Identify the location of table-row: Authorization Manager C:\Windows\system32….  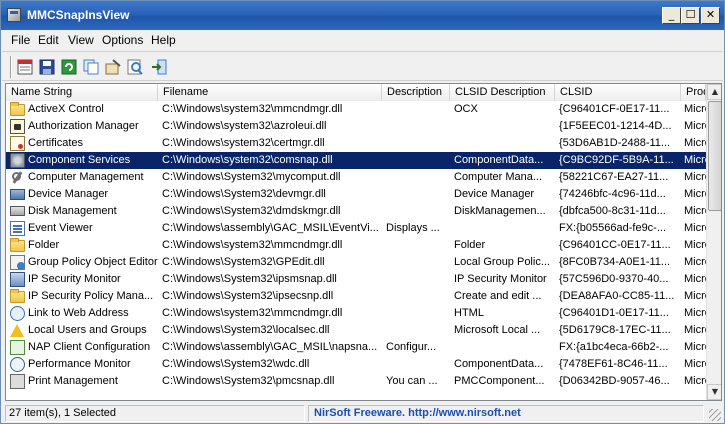
(356, 126).